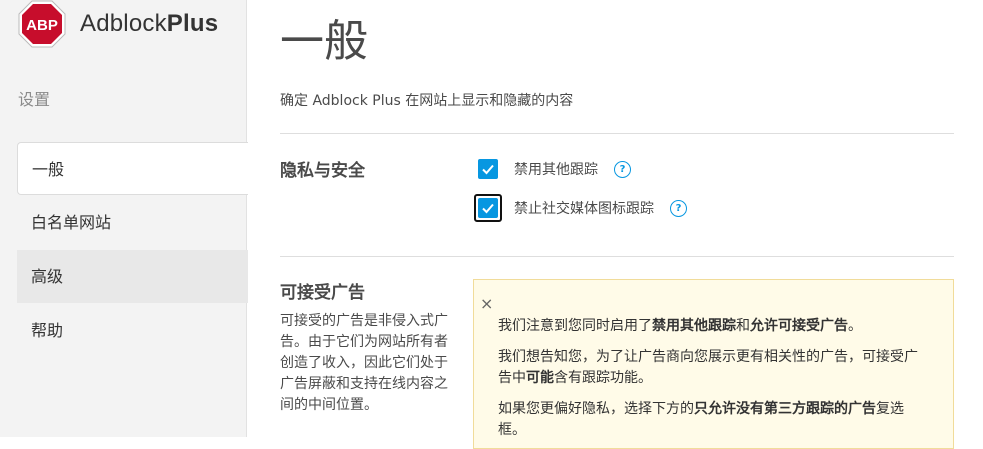  Describe the element at coordinates (486, 304) in the screenshot. I see `close-icon: ×` at that location.